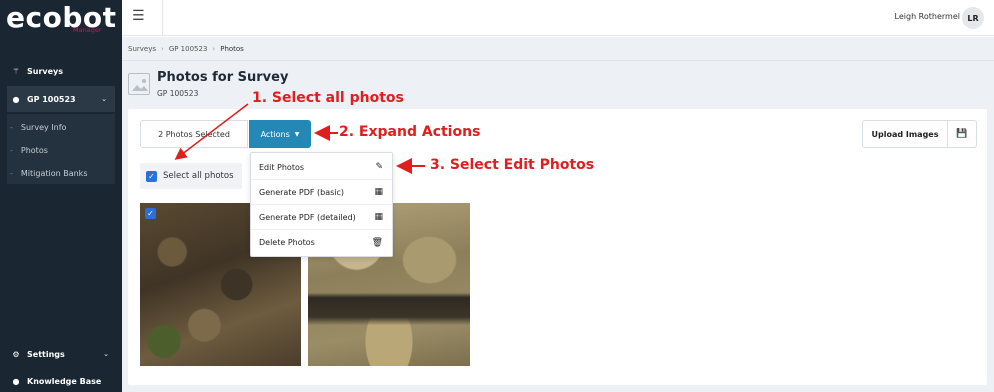 Image resolution: width=994 pixels, height=392 pixels. Describe the element at coordinates (328, 98) in the screenshot. I see `annotation-step1: 1. Select all photos` at that location.